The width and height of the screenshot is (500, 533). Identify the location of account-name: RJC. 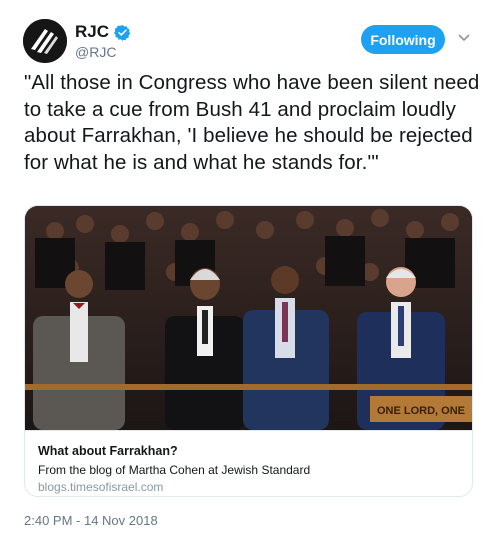
(92, 32).